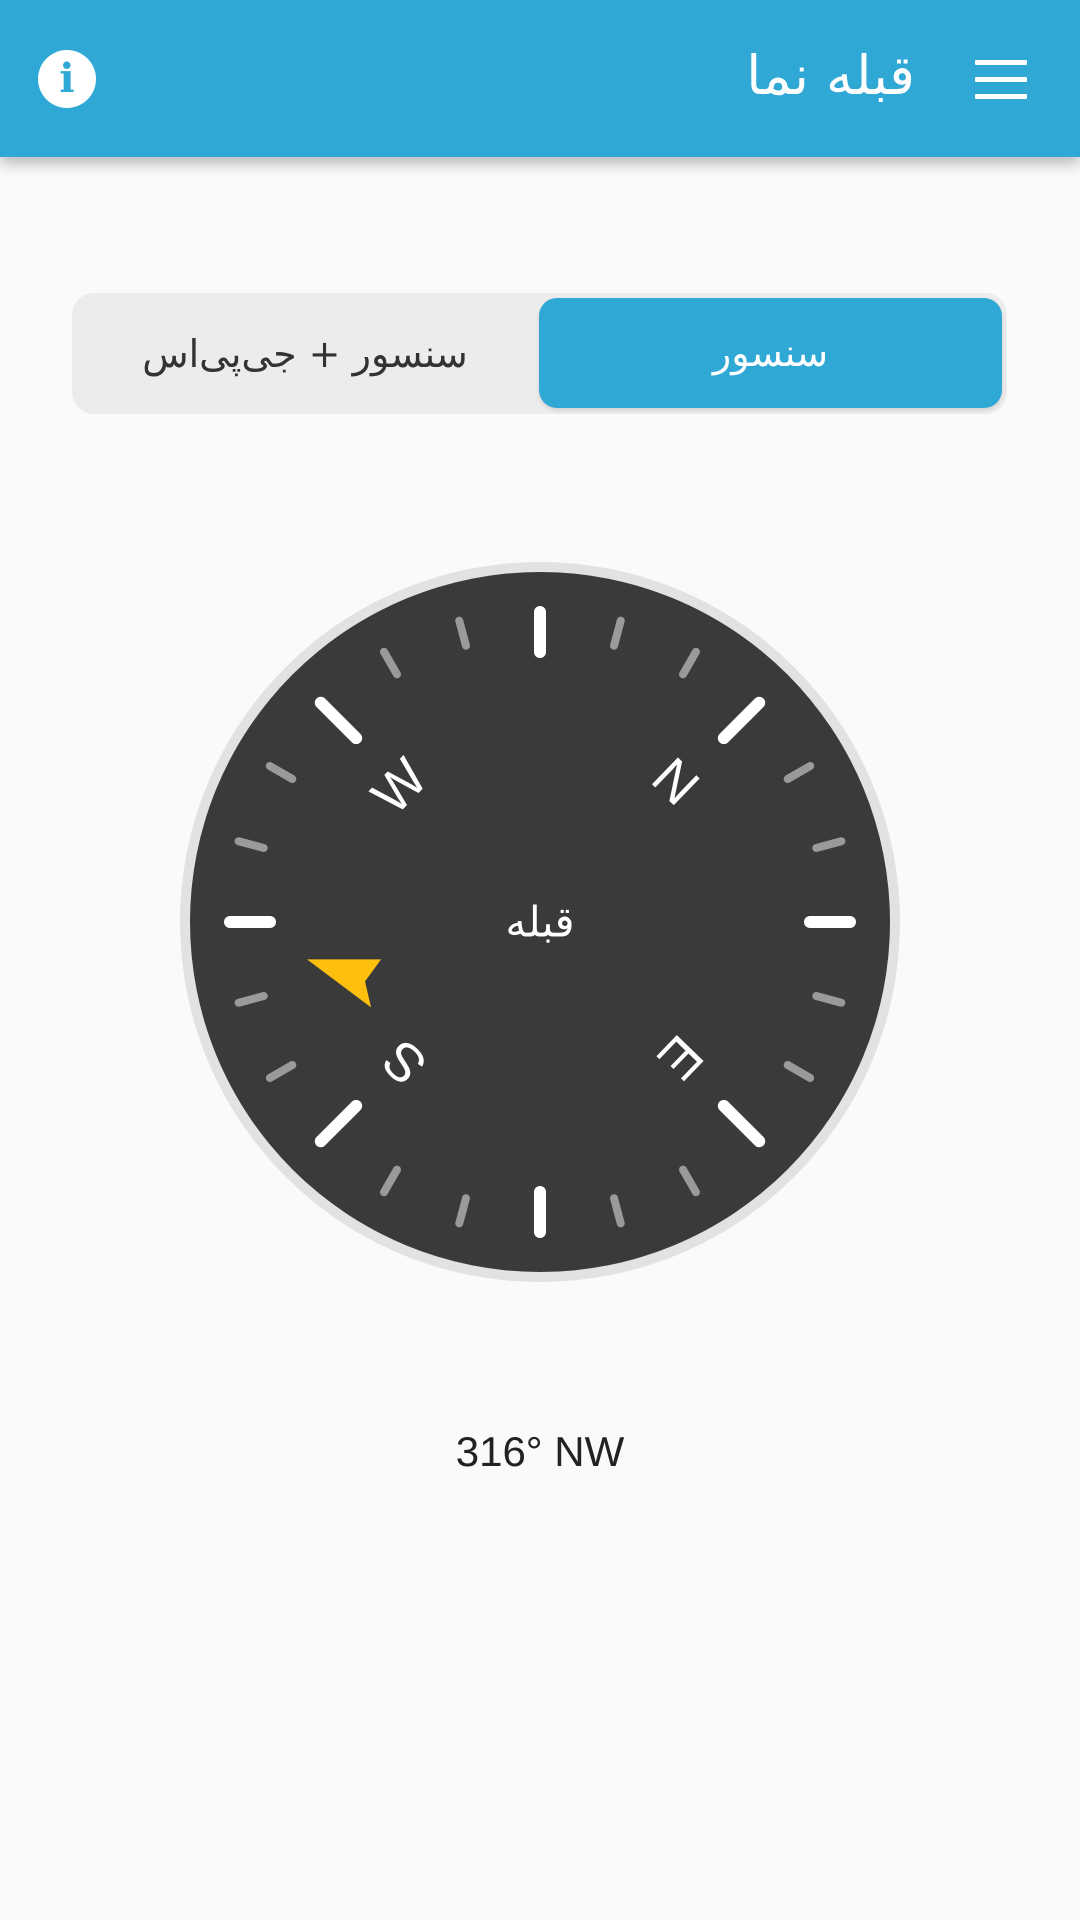 The height and width of the screenshot is (1920, 1080). I want to click on info-button: i, so click(67, 79).